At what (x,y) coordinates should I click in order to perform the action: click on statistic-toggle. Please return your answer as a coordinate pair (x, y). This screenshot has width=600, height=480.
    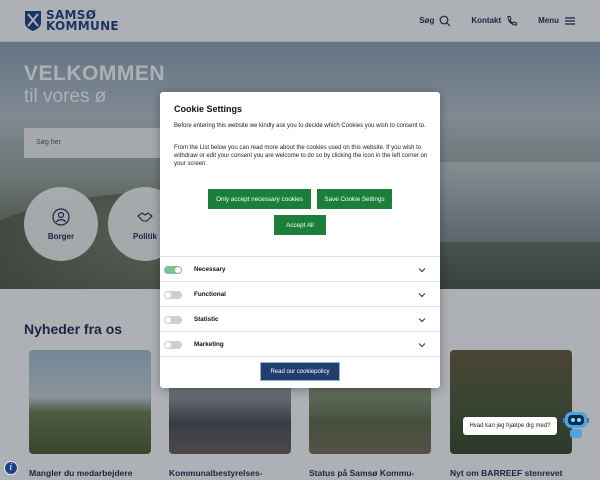
    Looking at the image, I should click on (173, 319).